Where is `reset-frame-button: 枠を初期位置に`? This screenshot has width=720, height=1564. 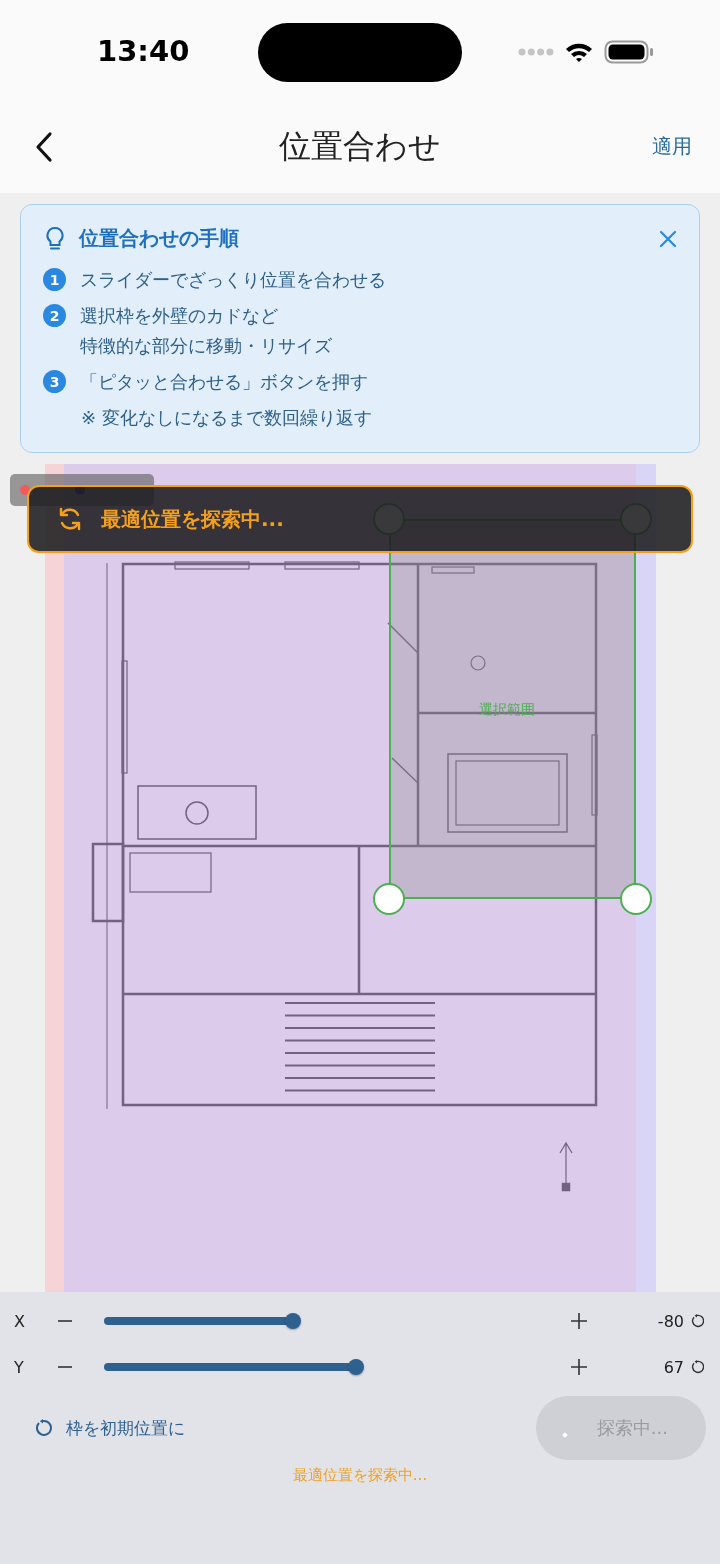
reset-frame-button: 枠を初期位置に is located at coordinates (109, 1428).